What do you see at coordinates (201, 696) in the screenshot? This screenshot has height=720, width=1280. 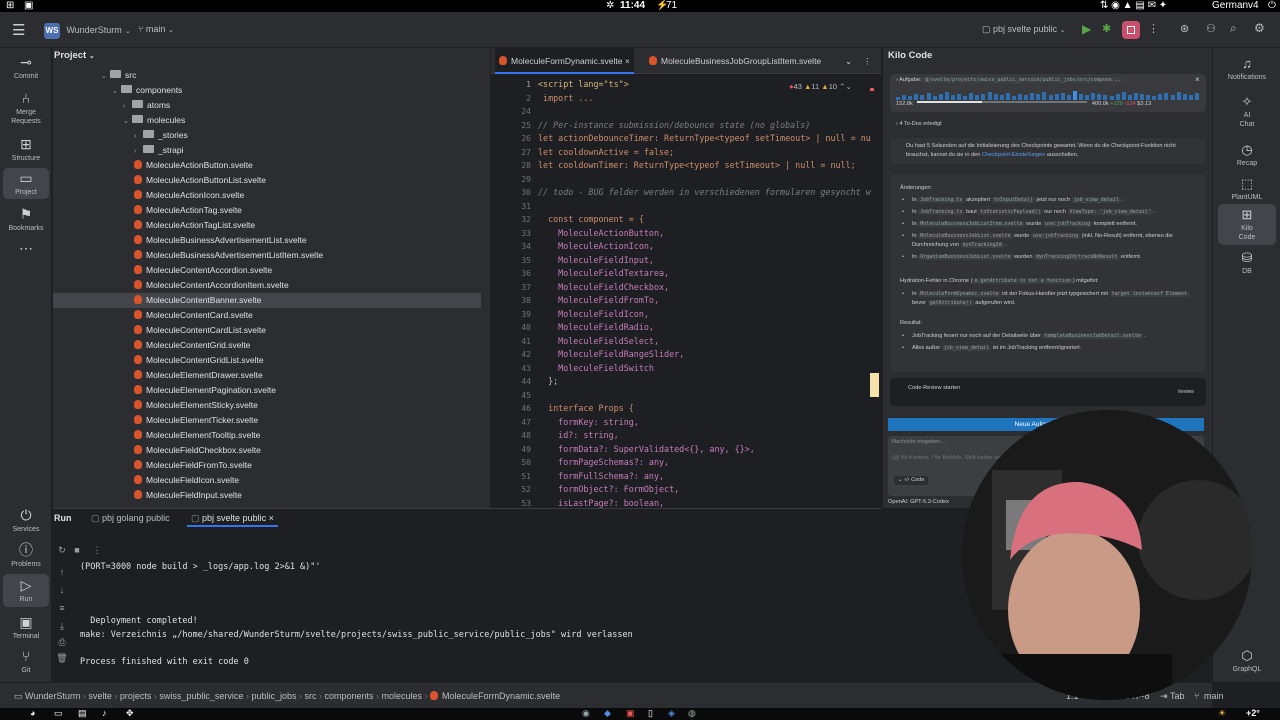 I see `breadcrumb-item: swiss_public_service` at bounding box center [201, 696].